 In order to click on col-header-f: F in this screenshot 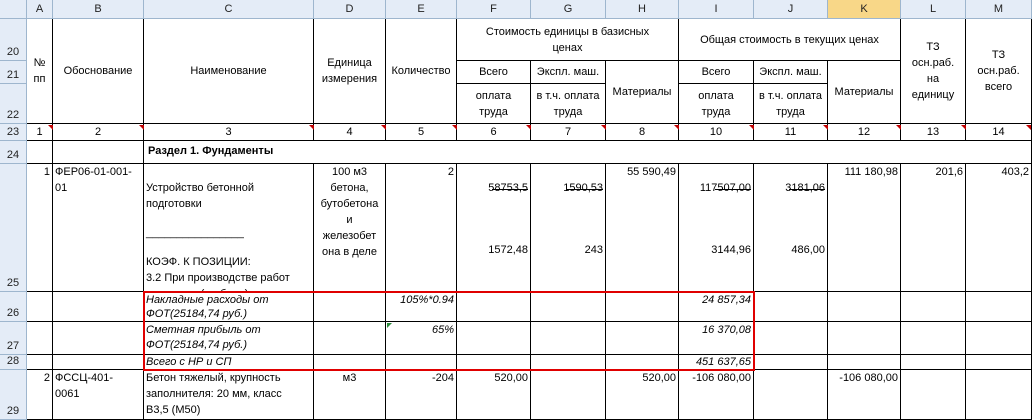, I will do `click(494, 9)`.